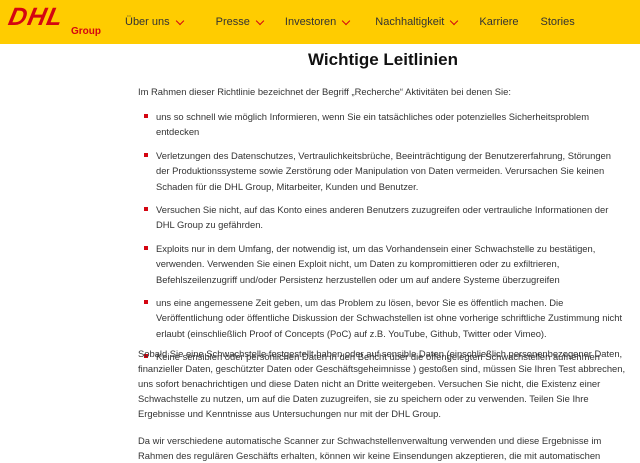 The width and height of the screenshot is (640, 463). I want to click on nav-item-label: Investoren, so click(310, 22).